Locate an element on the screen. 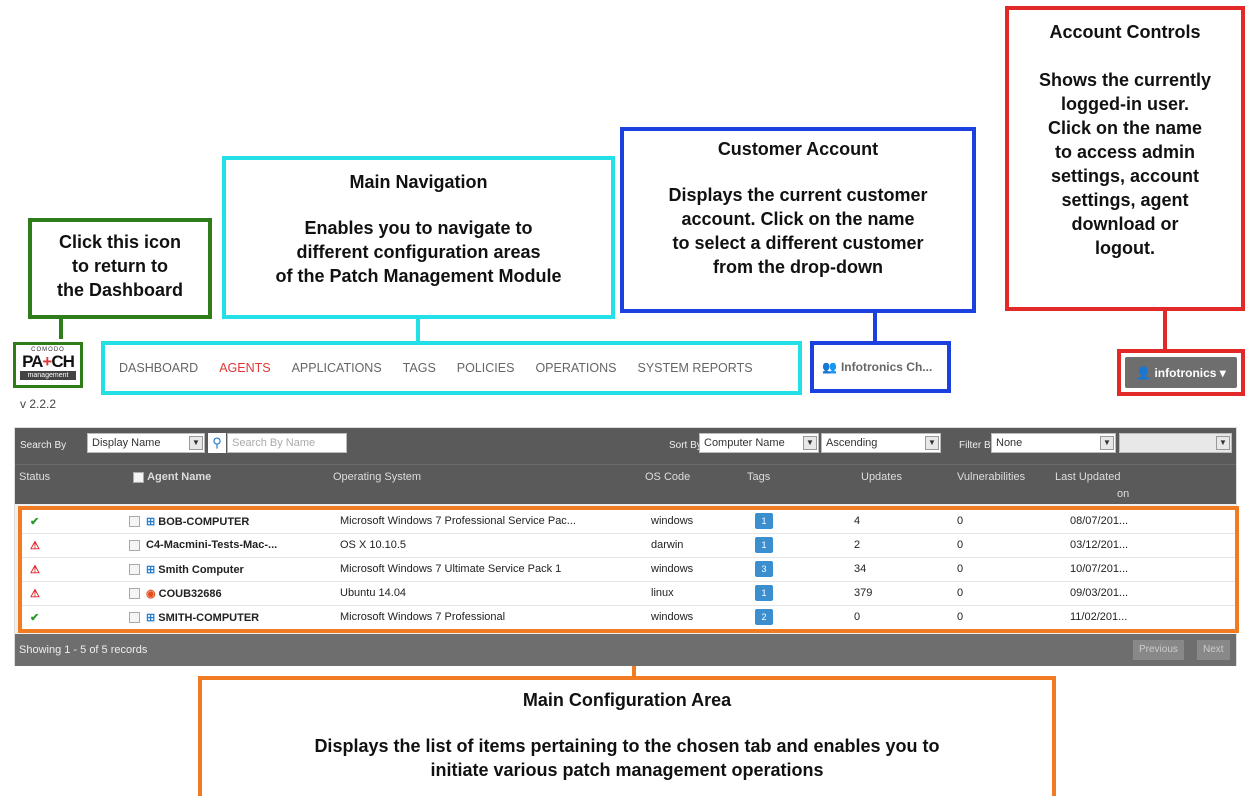 The image size is (1249, 796). agent-name: Smith Computer is located at coordinates (201, 570).